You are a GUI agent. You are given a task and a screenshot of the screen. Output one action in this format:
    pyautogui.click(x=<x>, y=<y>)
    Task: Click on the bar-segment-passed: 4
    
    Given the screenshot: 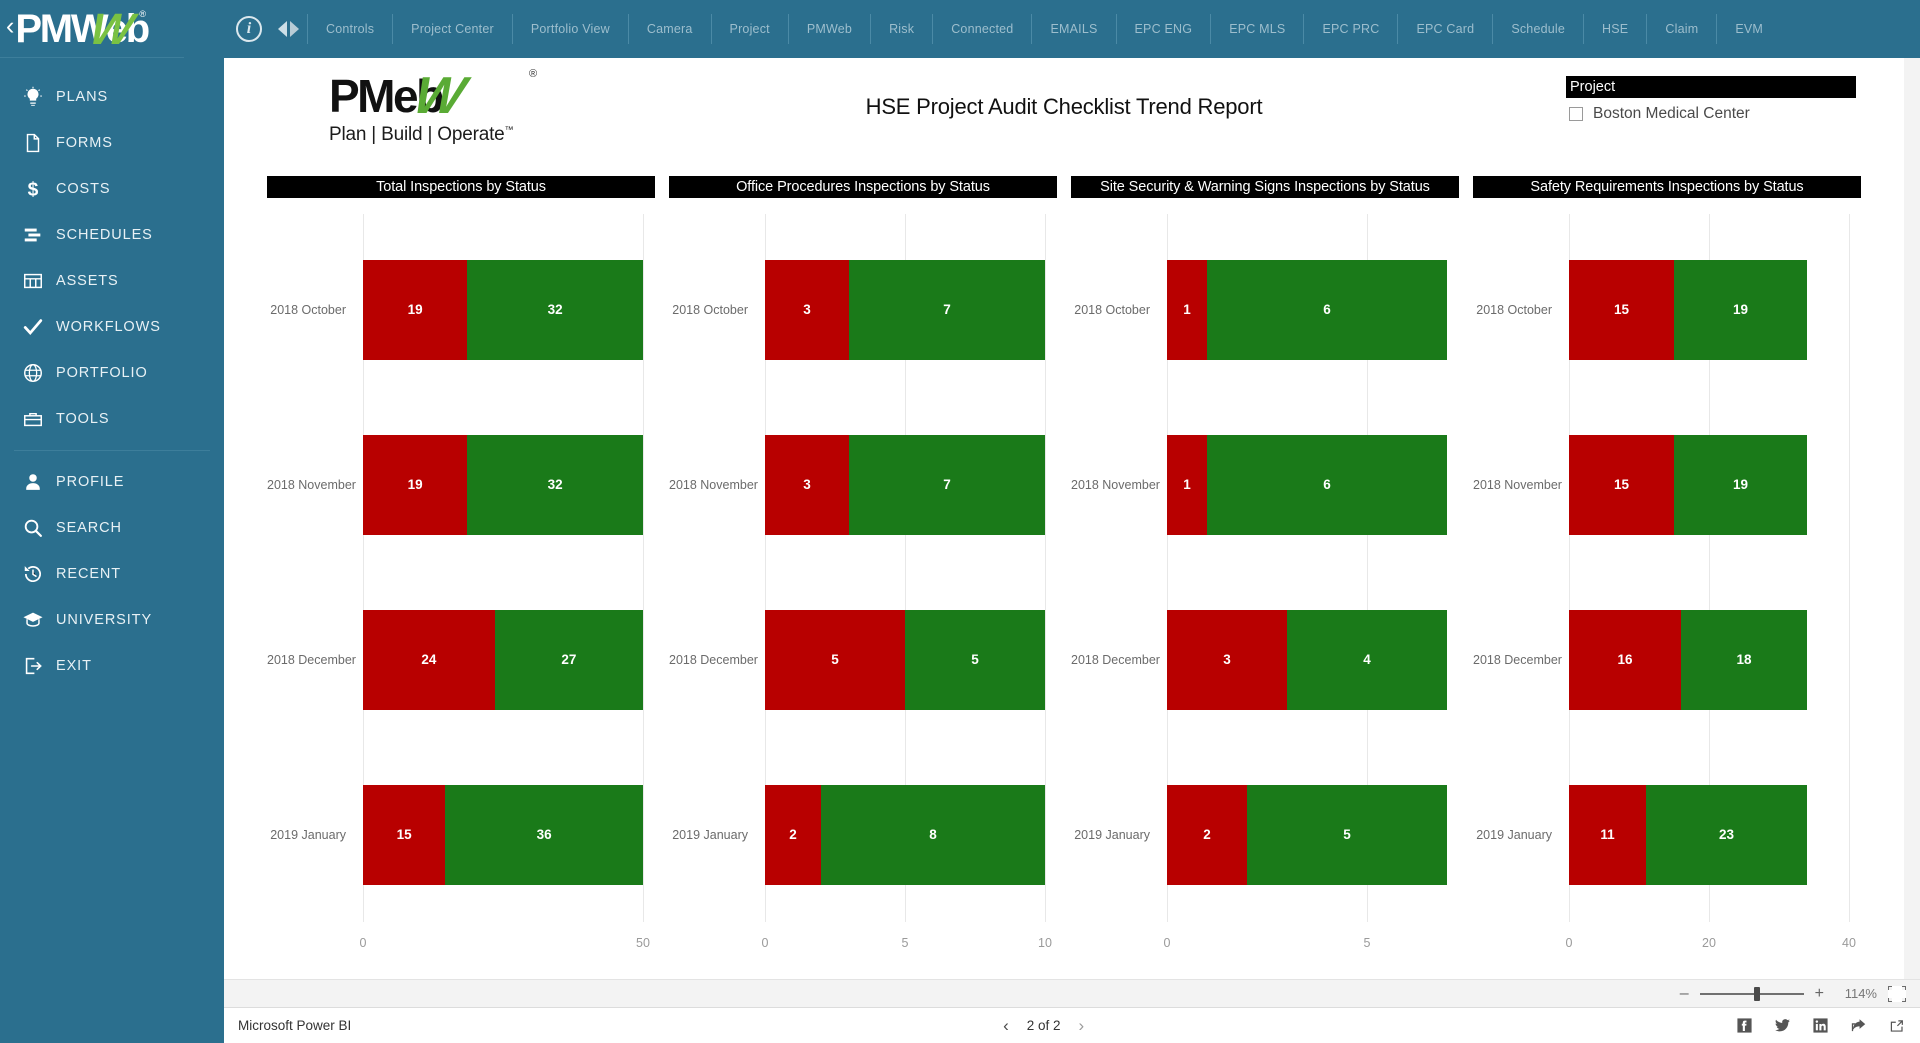 What is the action you would take?
    pyautogui.click(x=1367, y=659)
    